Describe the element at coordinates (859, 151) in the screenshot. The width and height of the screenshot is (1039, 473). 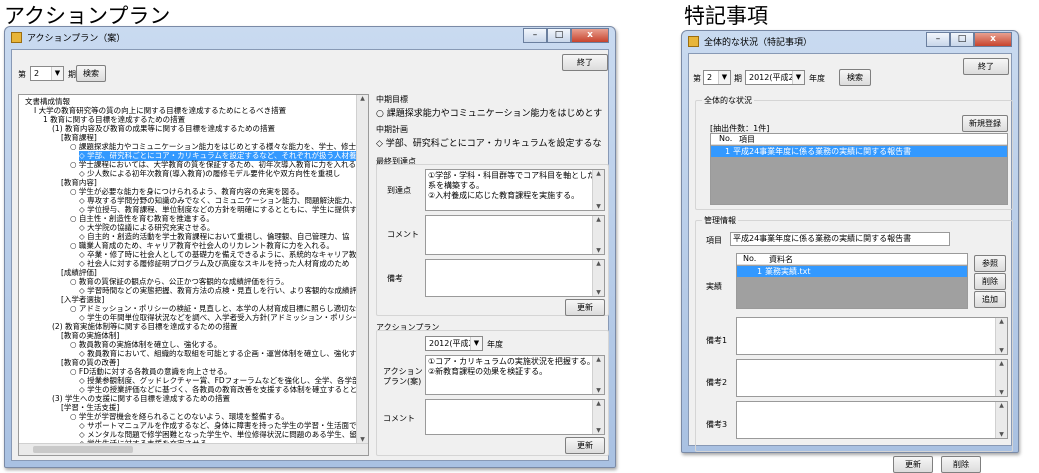
I see `table-row: 1 平成24事業年度に係る業務の実績に関する報告書` at that location.